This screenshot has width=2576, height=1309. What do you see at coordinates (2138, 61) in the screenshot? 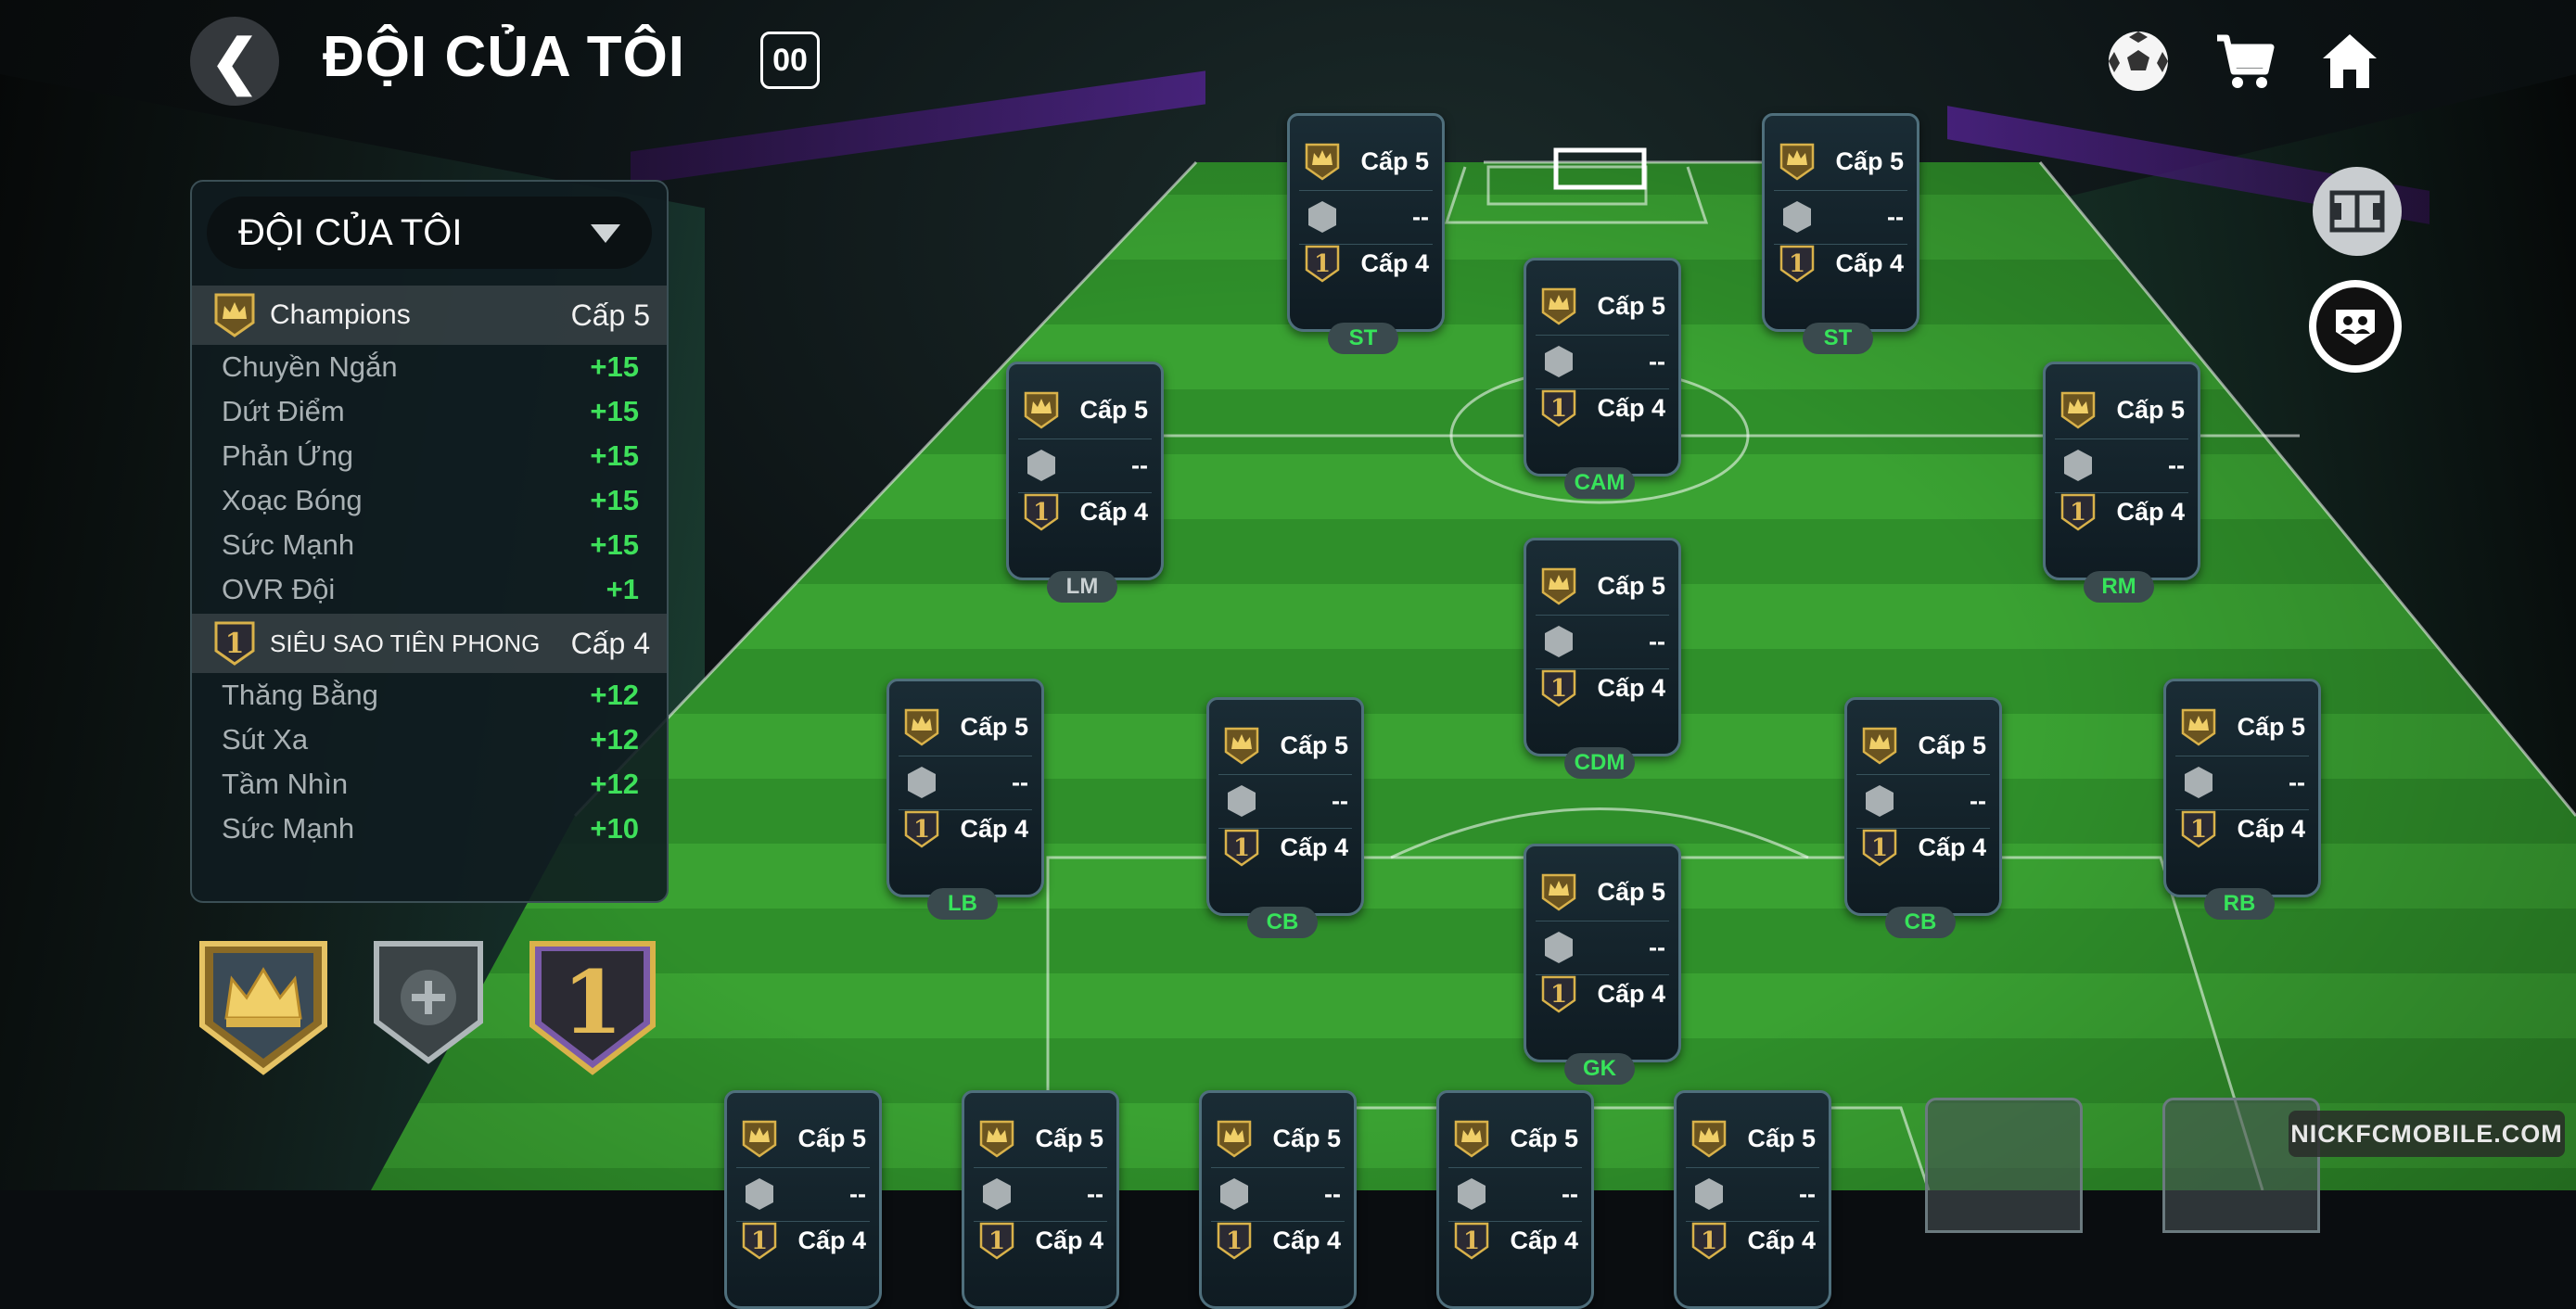
I see `football-icon` at bounding box center [2138, 61].